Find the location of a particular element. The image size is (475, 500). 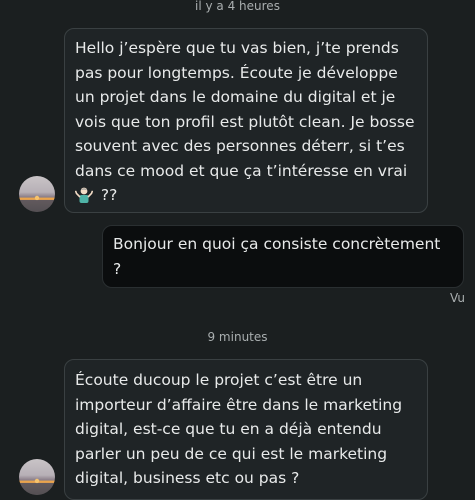

timestamp: 9 minutes is located at coordinates (237, 337).